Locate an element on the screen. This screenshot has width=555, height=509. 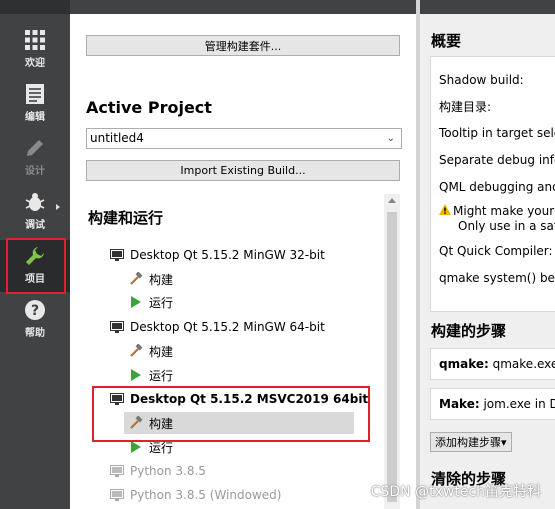
sidebar-item-welcome: 欢迎 is located at coordinates (35, 50).